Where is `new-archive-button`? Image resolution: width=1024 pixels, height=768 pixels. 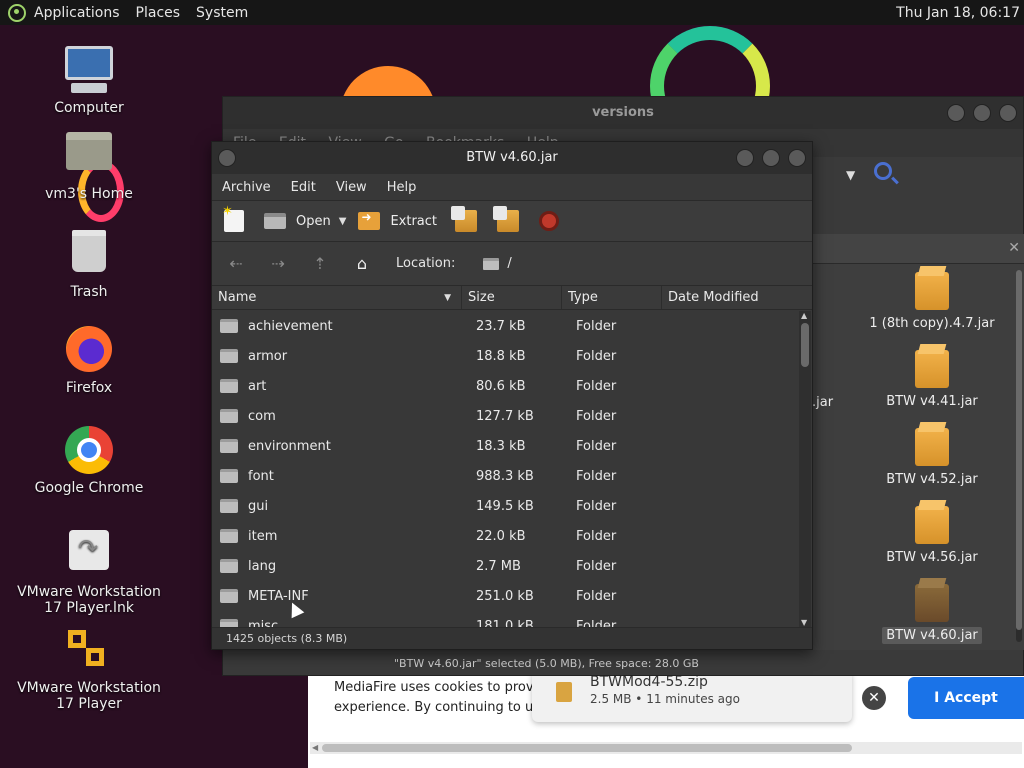
new-archive-button is located at coordinates (233, 218).